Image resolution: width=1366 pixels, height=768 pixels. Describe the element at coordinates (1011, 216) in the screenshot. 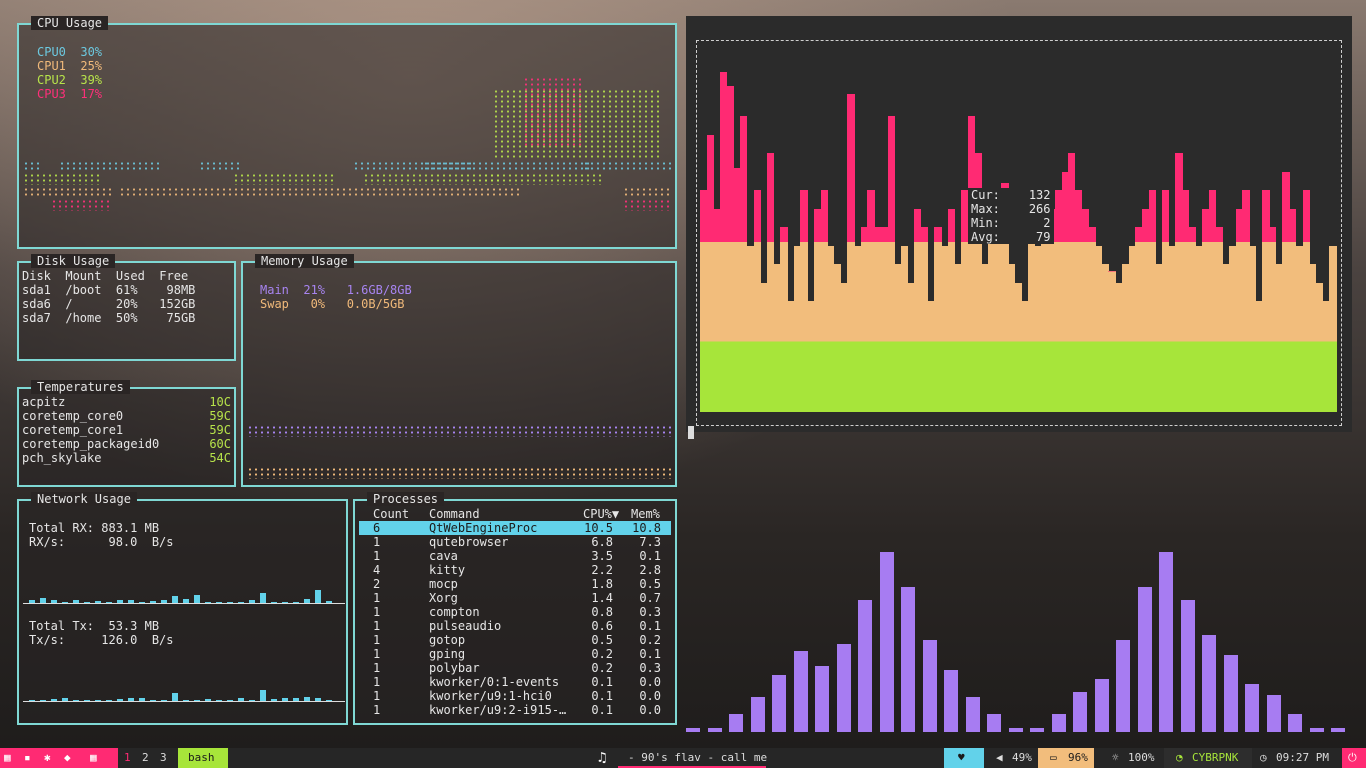

I see `histogram-stats: Cur: 132 Max: 266 Min: 2 Avg: 79` at that location.